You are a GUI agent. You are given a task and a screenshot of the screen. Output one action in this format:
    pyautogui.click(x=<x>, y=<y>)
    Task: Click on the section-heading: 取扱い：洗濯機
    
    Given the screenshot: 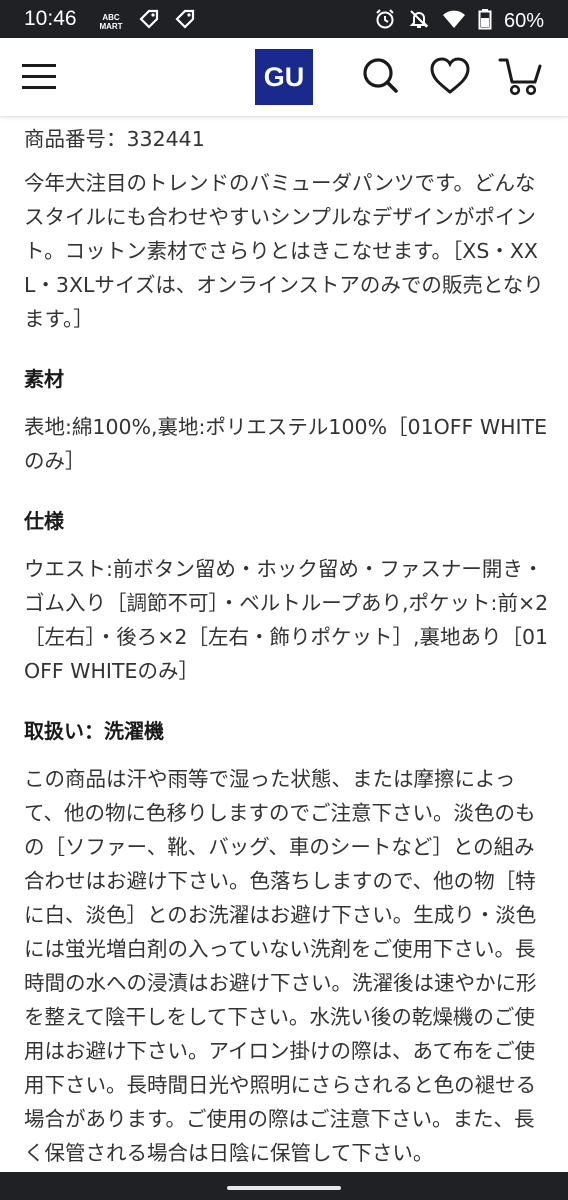 What is the action you would take?
    pyautogui.click(x=94, y=731)
    